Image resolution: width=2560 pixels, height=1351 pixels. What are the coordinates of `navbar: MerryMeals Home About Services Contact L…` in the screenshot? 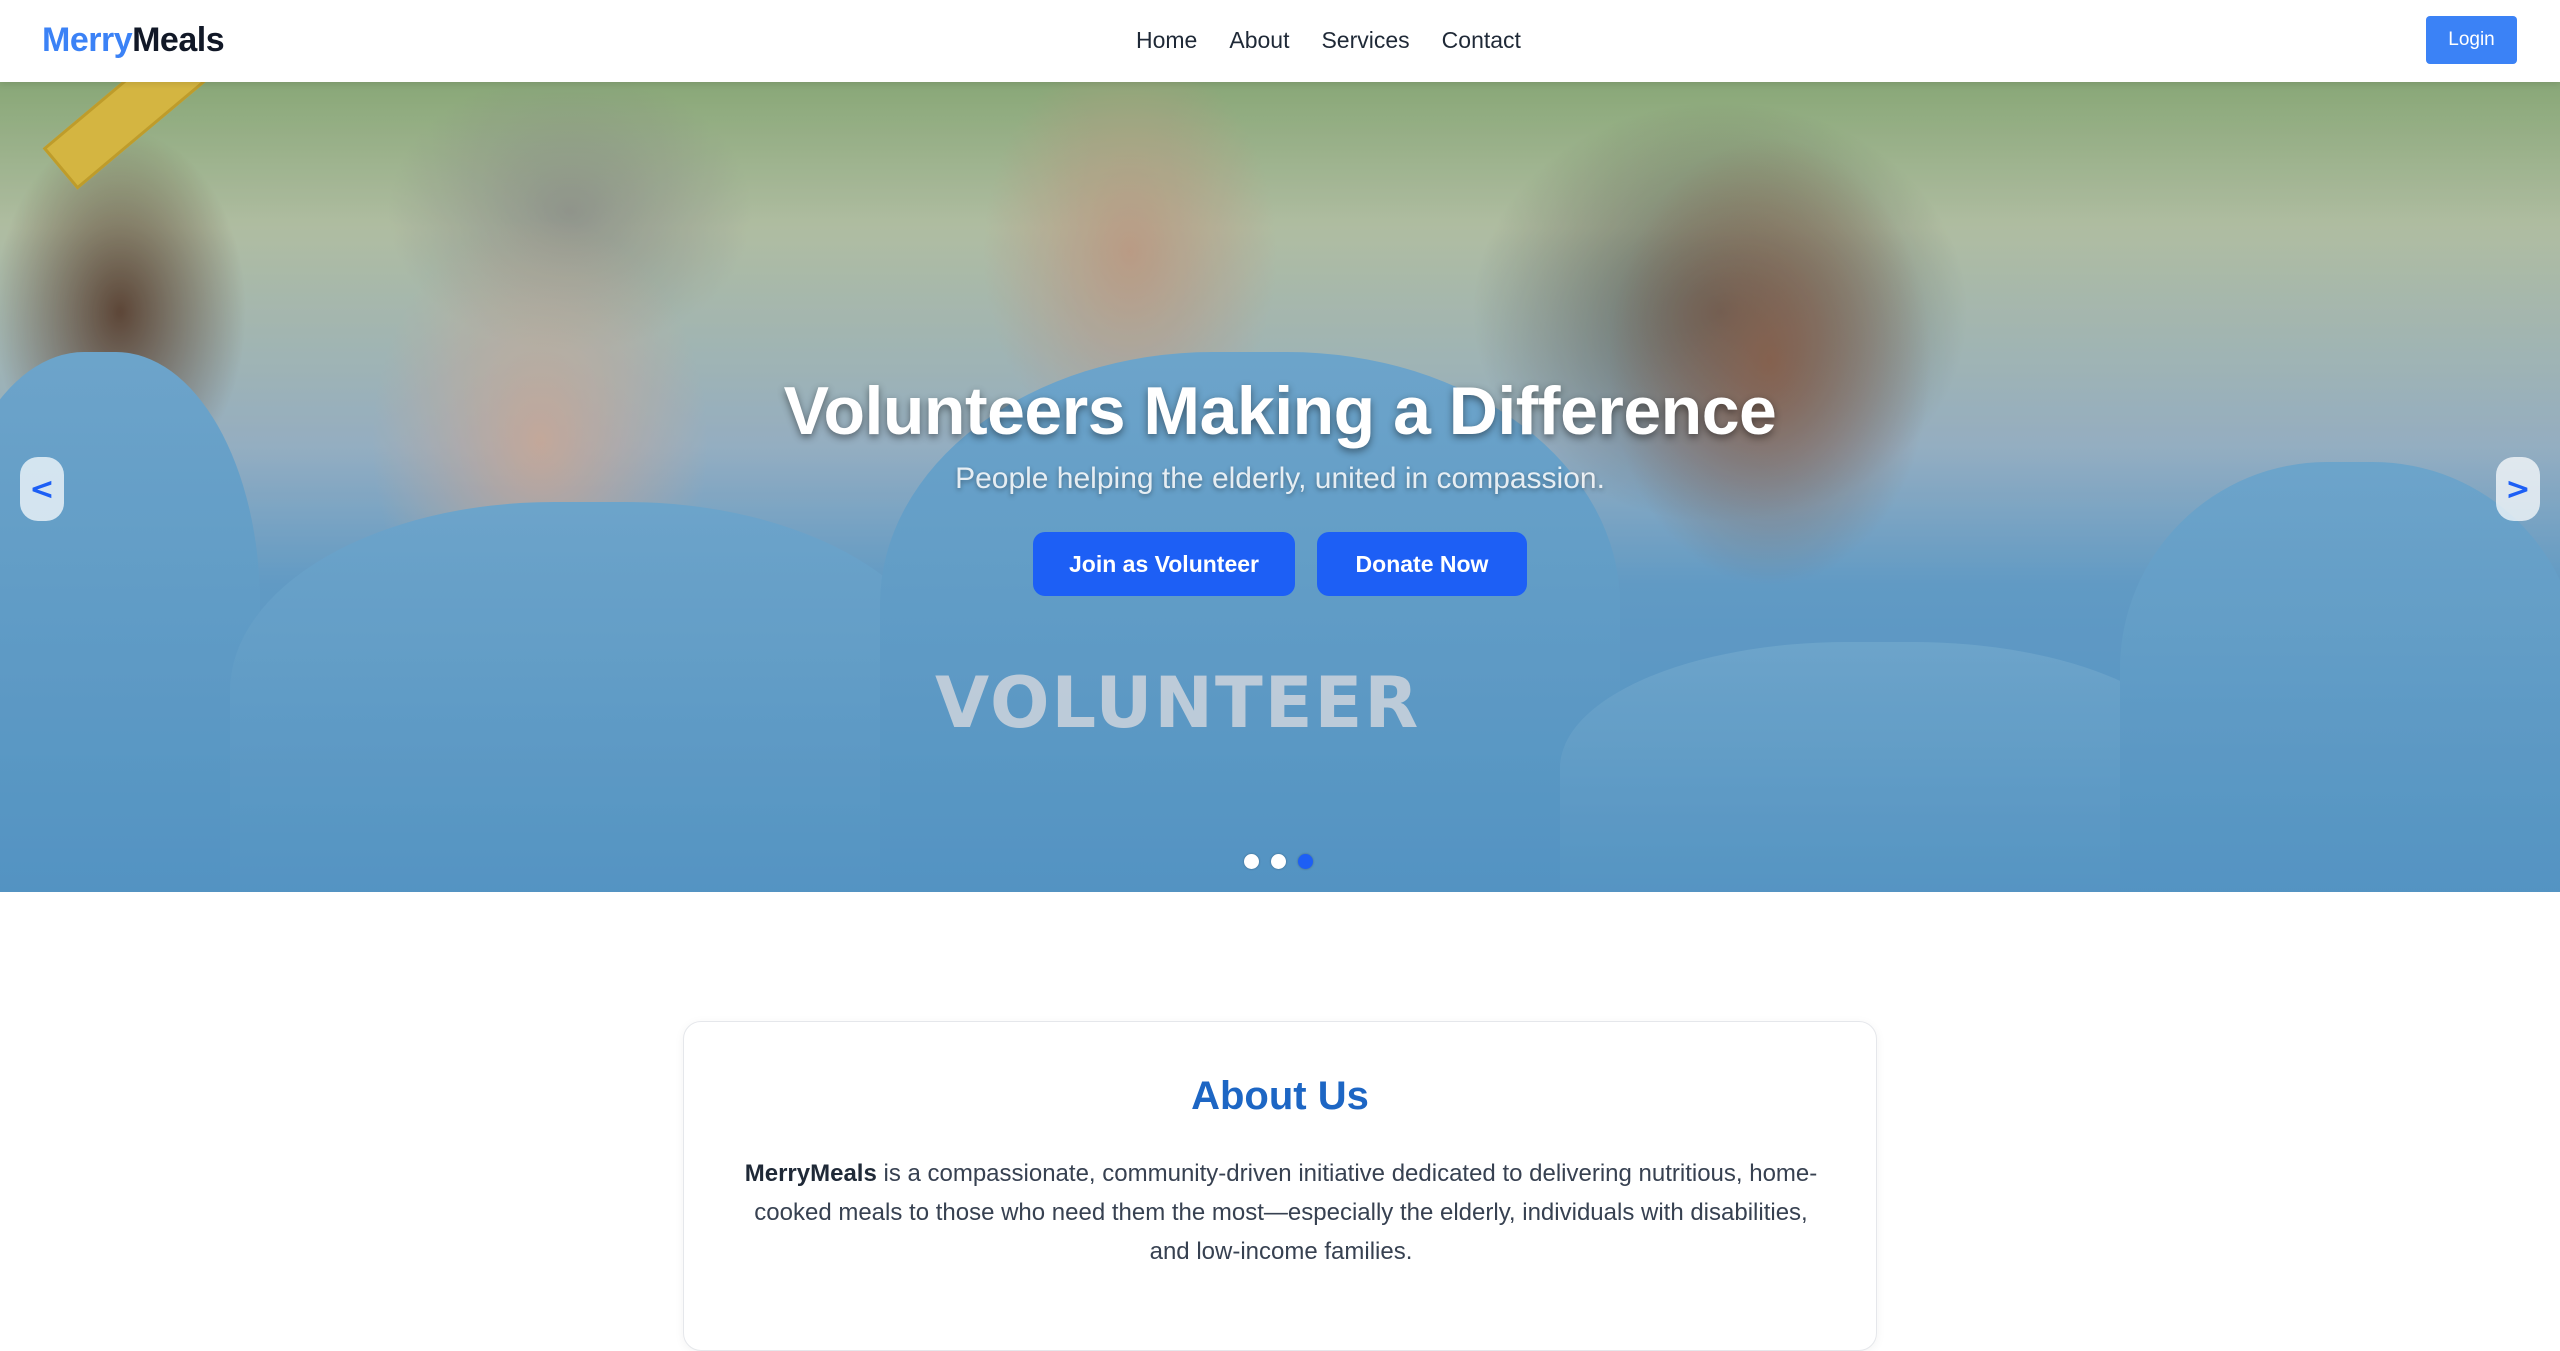 It's located at (1280, 41).